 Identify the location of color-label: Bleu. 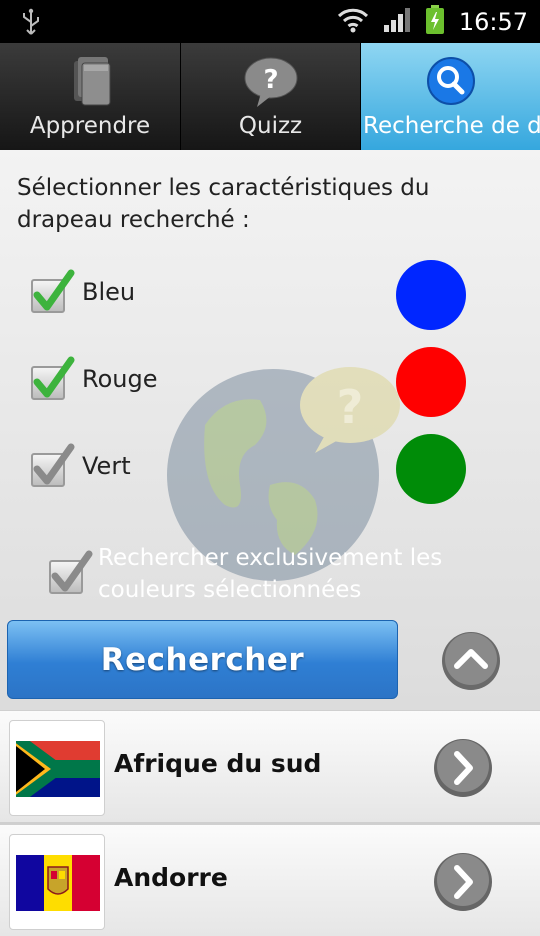
(109, 292).